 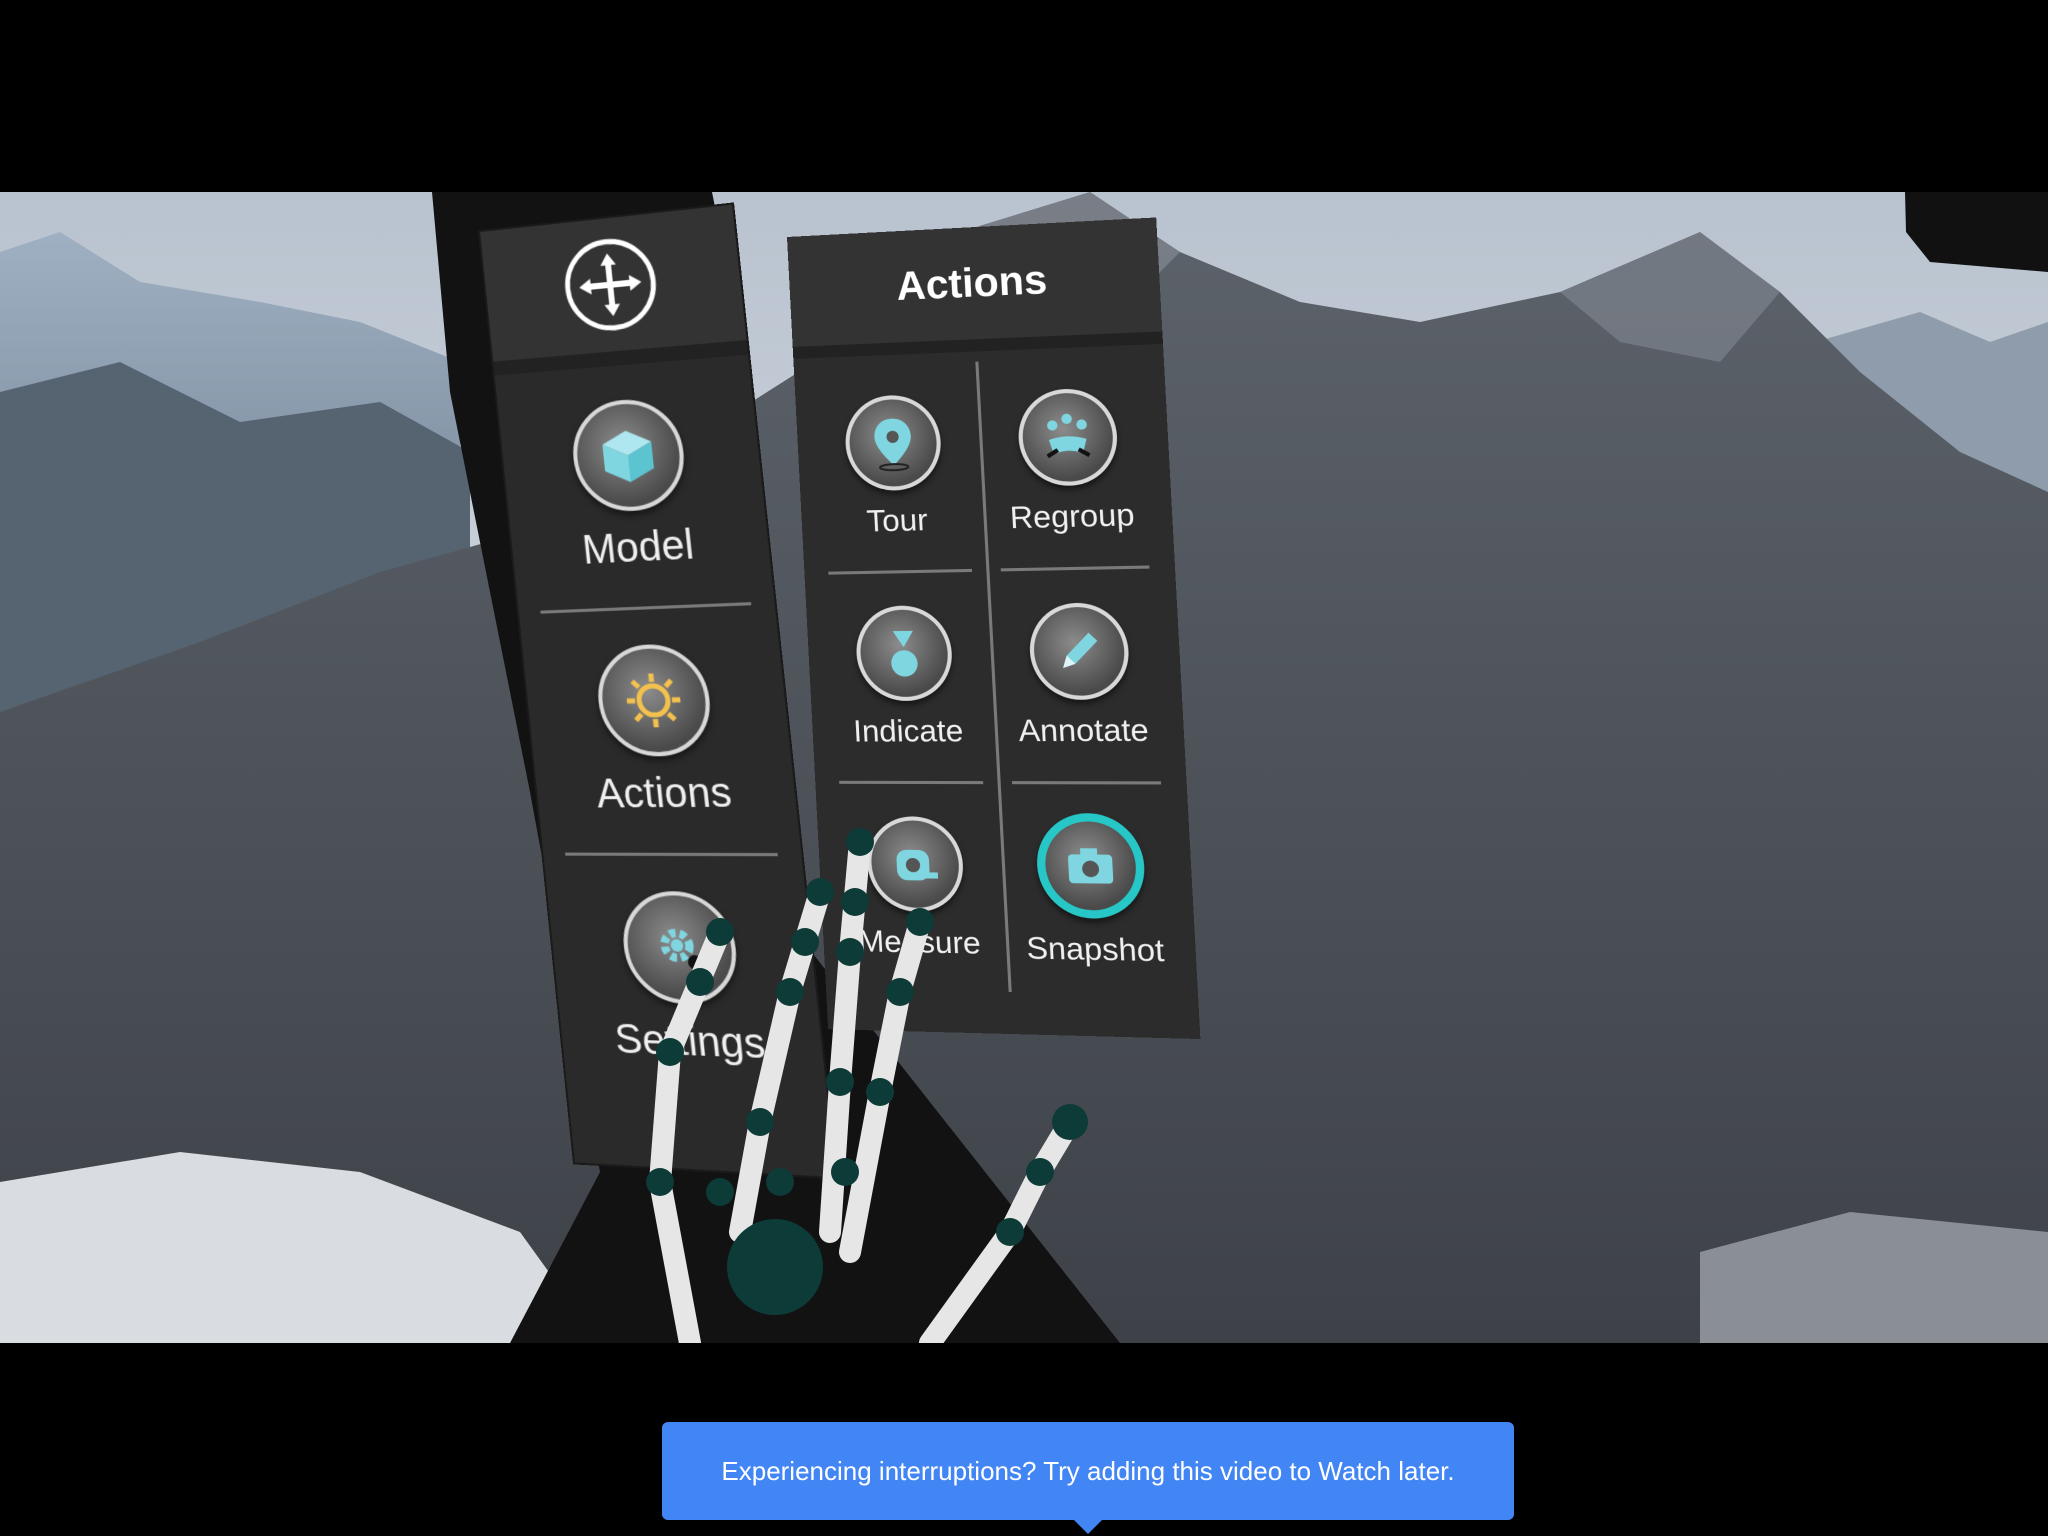 I want to click on regroup-icon, so click(x=1068, y=436).